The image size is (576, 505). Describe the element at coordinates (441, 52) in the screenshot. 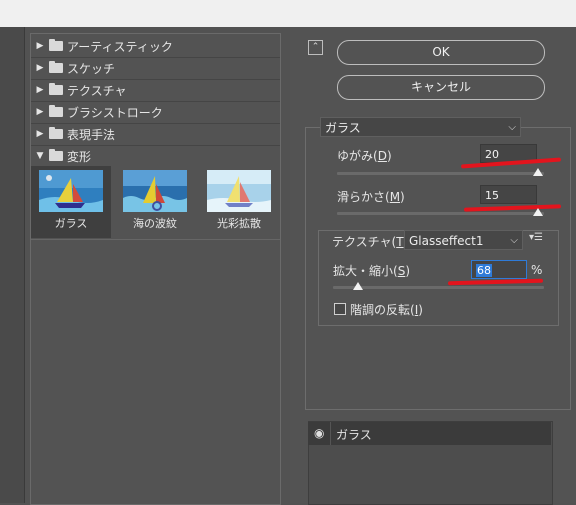

I see `ok-button: OK` at that location.